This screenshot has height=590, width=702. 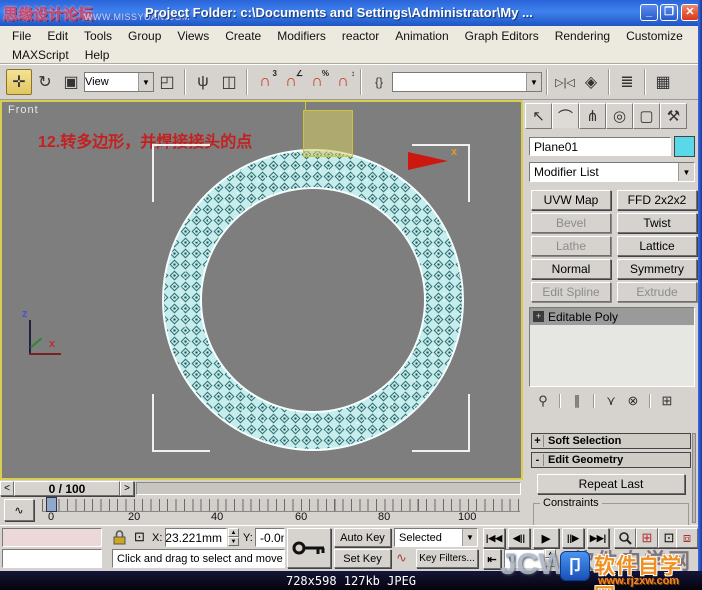 I want to click on tab-display-icon: ▢, so click(x=646, y=116).